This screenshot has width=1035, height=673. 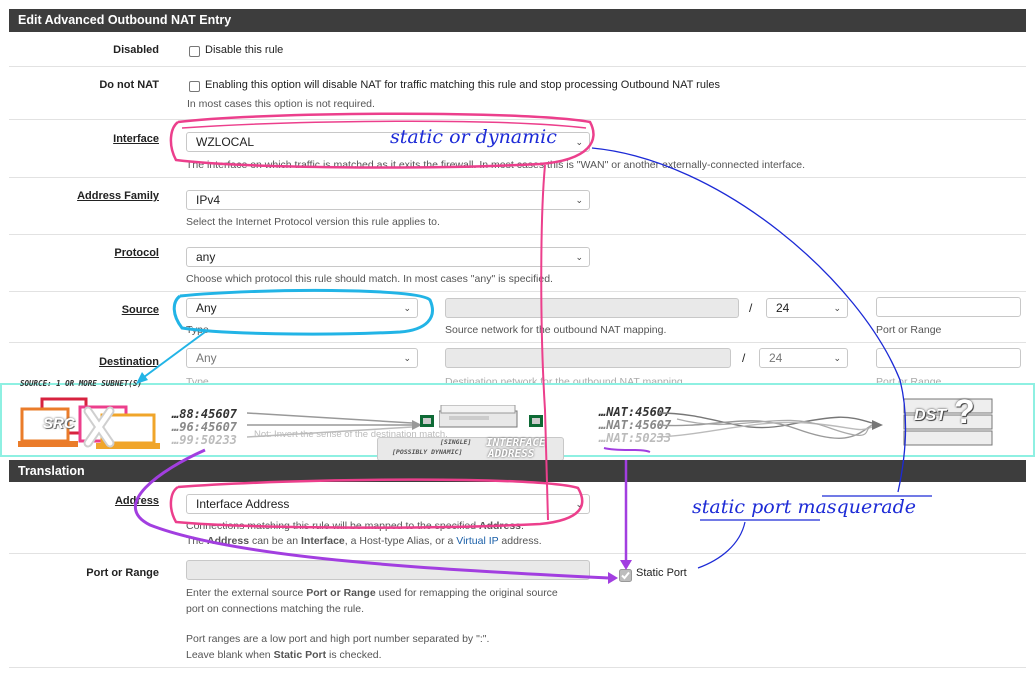 What do you see at coordinates (208, 200) in the screenshot?
I see `address-family-value: IPv4` at bounding box center [208, 200].